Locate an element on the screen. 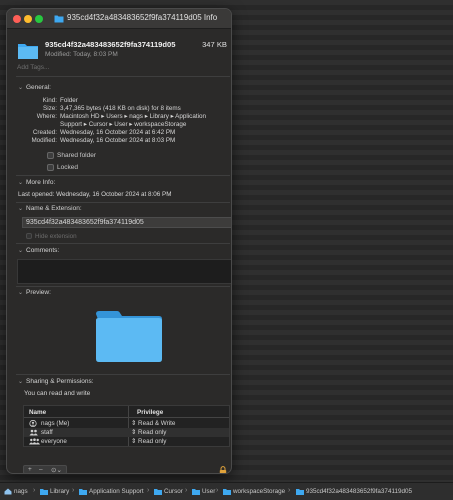  modified-label: Modified: is located at coordinates (44, 140).